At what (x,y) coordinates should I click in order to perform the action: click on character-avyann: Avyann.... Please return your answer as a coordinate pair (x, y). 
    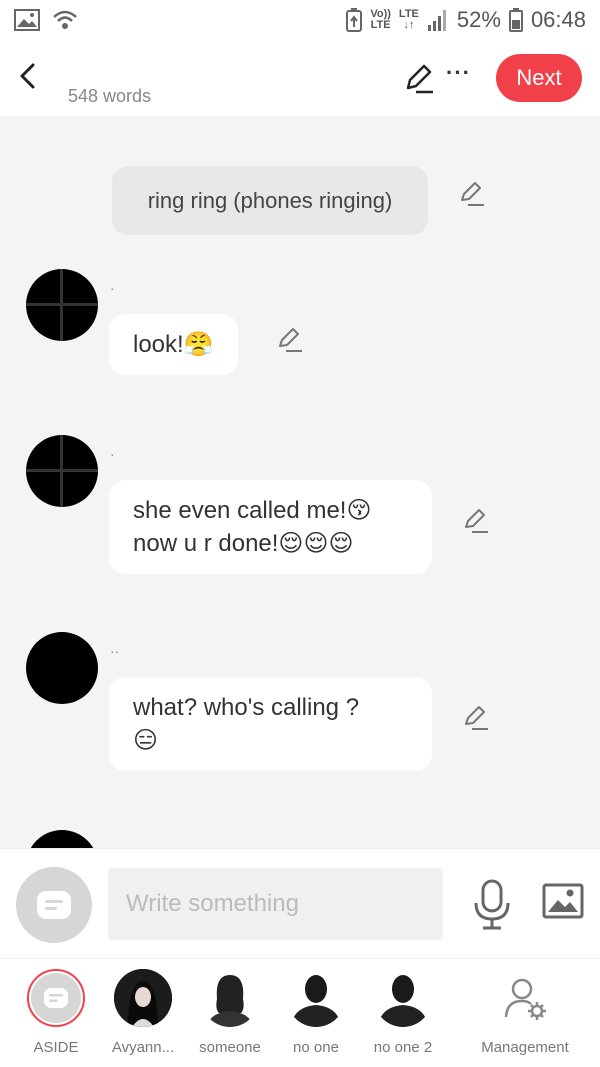
    Looking at the image, I should click on (143, 1012).